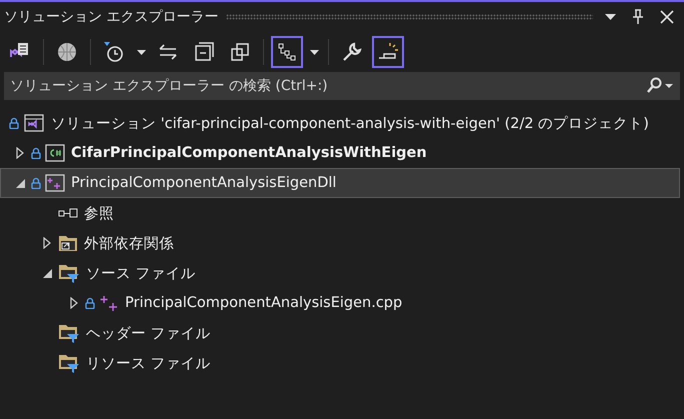 This screenshot has height=419, width=684. Describe the element at coordinates (660, 86) in the screenshot. I see `search-icon` at that location.